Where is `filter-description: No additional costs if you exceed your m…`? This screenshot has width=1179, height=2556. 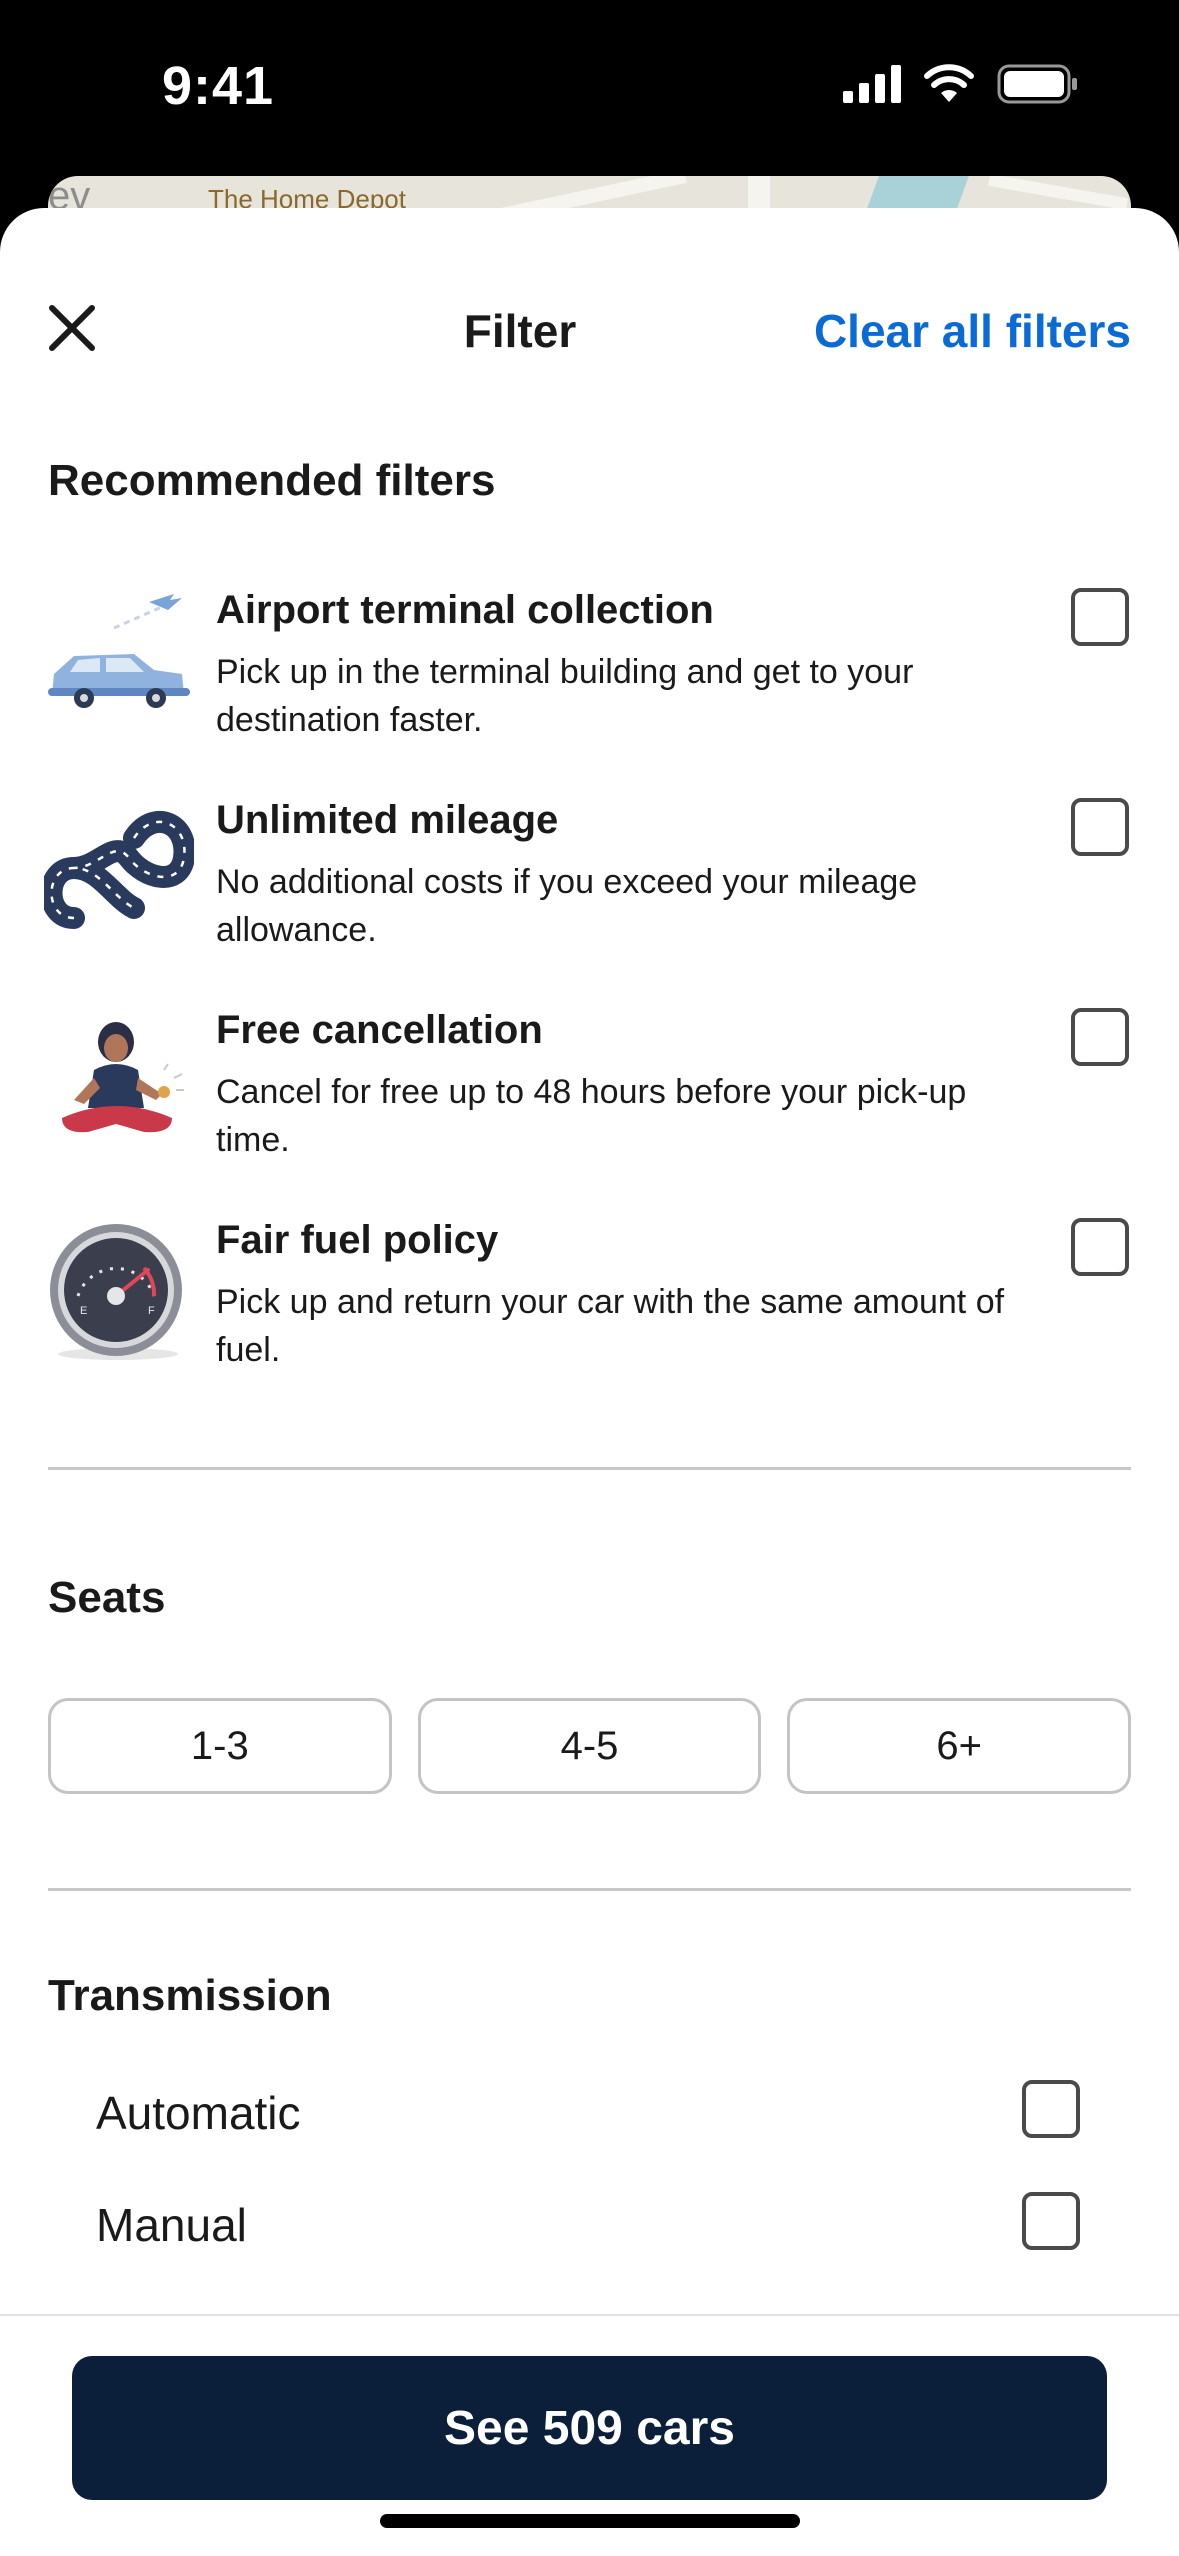
filter-description: No additional costs if you exceed your m… is located at coordinates (567, 906).